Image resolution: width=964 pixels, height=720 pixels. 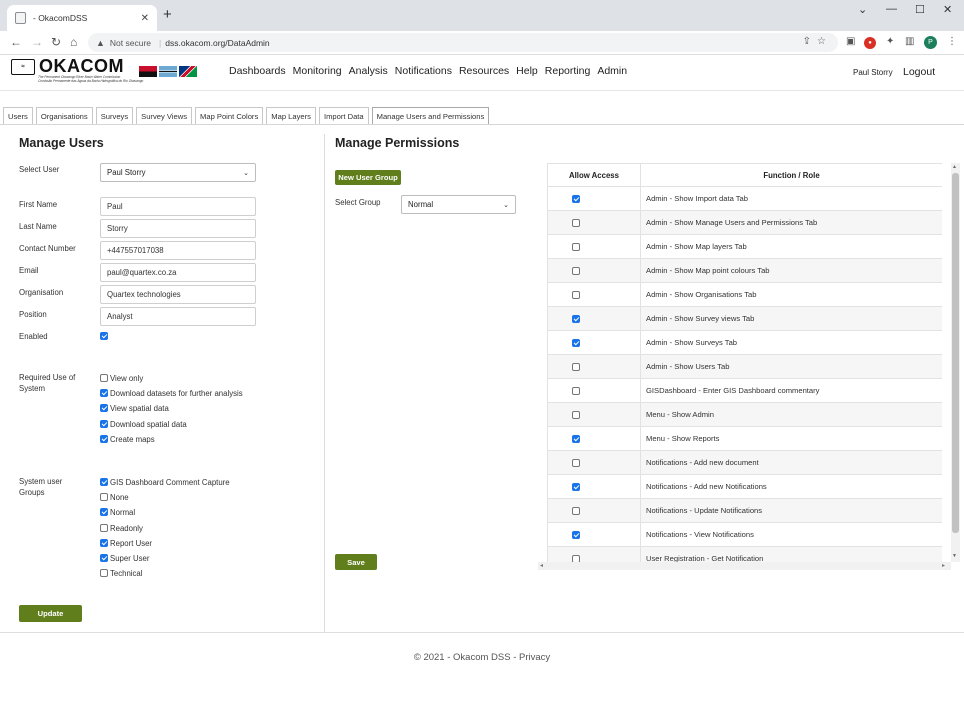 What do you see at coordinates (164, 115) in the screenshot?
I see `tab-survey-views: Survey Views` at bounding box center [164, 115].